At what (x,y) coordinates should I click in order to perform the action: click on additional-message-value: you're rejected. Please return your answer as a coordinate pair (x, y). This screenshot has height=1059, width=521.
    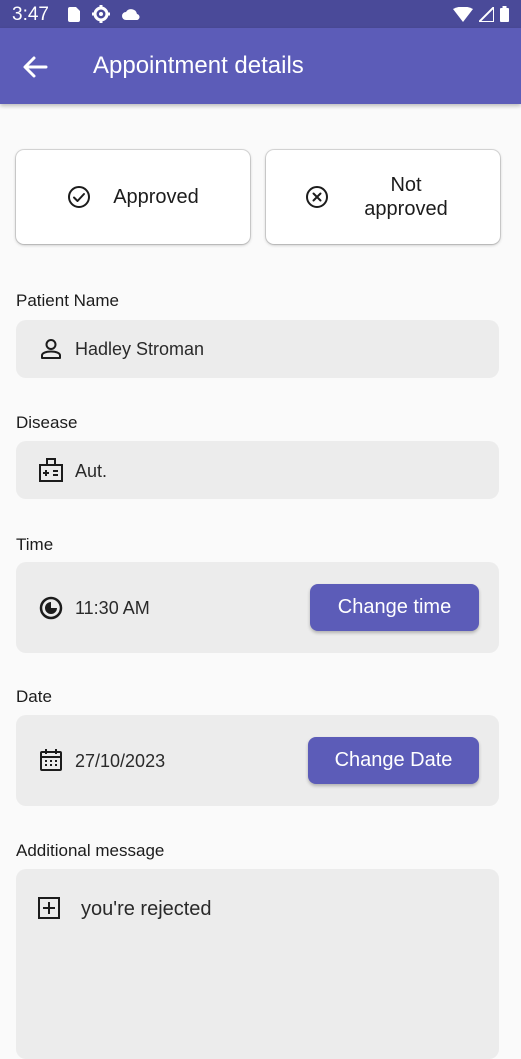
    Looking at the image, I should click on (146, 909).